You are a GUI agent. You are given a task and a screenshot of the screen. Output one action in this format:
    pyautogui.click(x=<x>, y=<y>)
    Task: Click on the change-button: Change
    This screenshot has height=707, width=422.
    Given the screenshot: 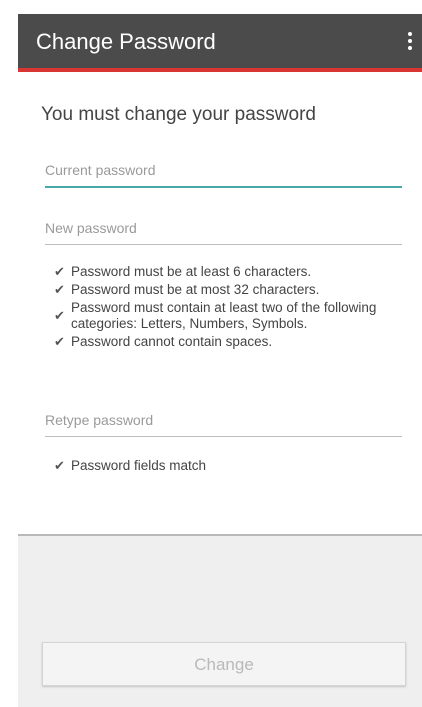 What is the action you would take?
    pyautogui.click(x=224, y=664)
    